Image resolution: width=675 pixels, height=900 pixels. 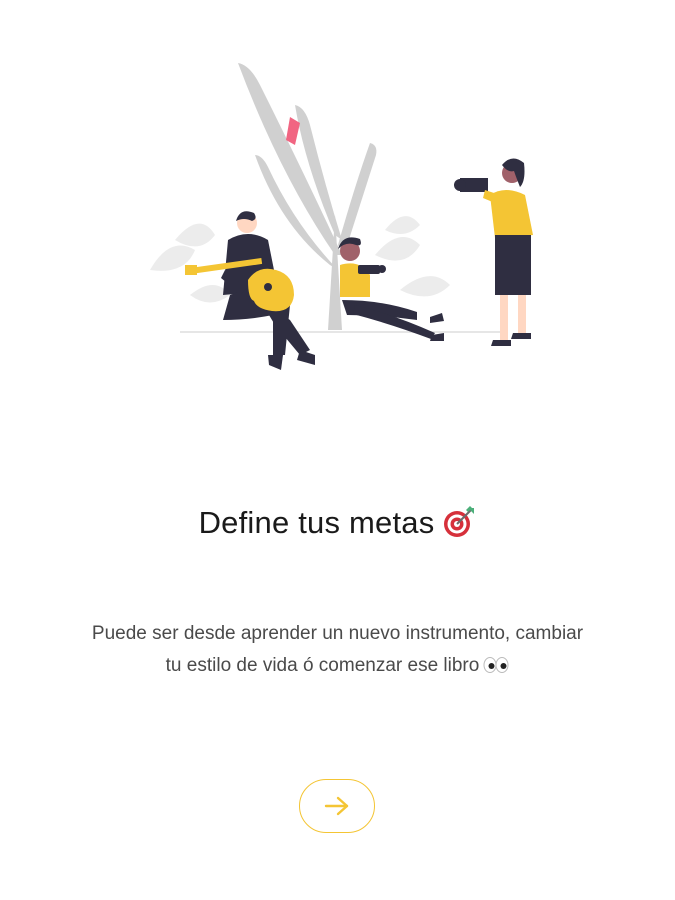 I want to click on eyes-icon, so click(x=496, y=665).